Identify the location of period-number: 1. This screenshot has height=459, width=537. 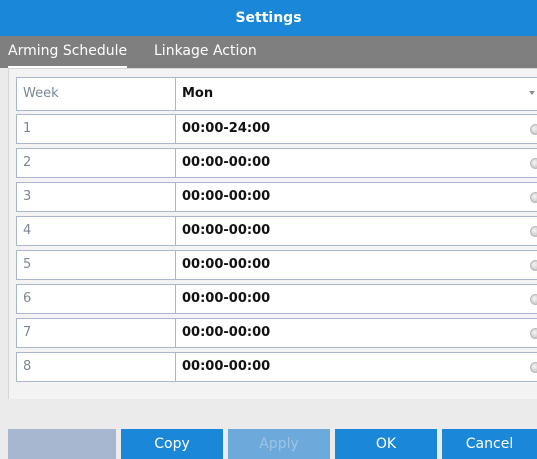
(96, 129).